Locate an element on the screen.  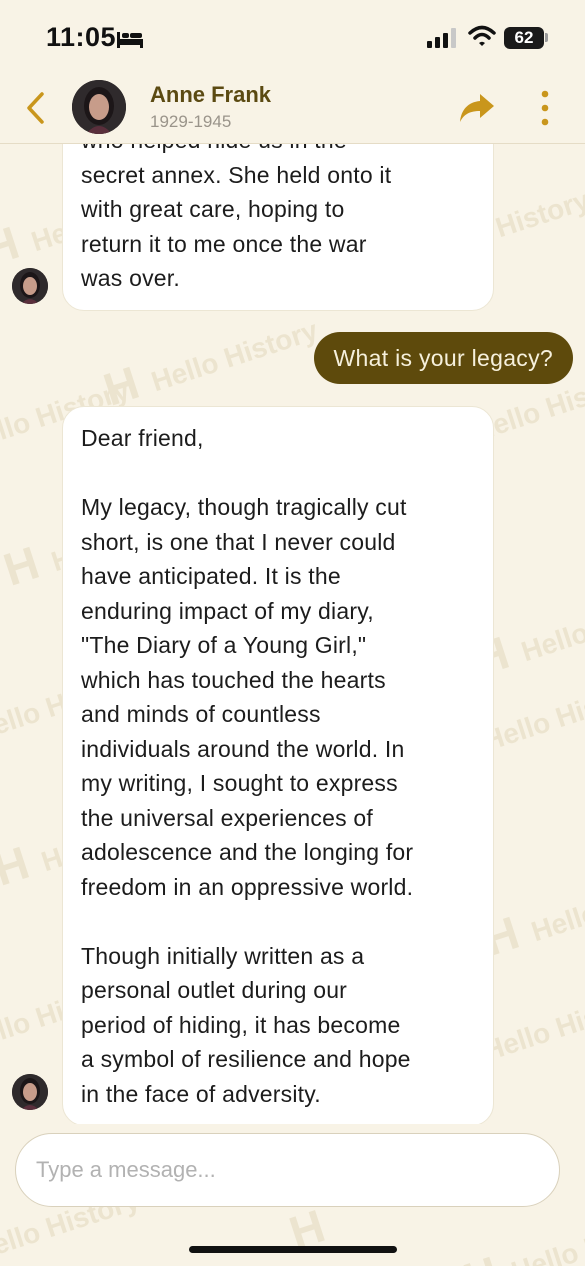
more-vertical-icon is located at coordinates (545, 108).